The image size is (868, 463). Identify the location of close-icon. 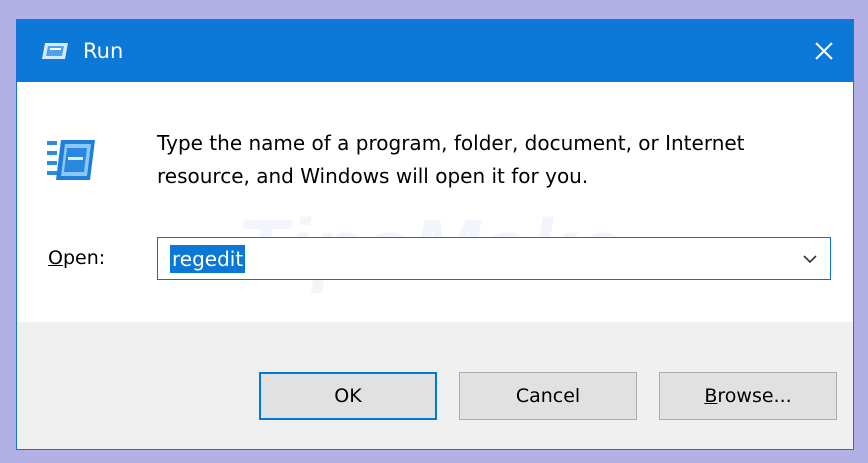
(824, 51).